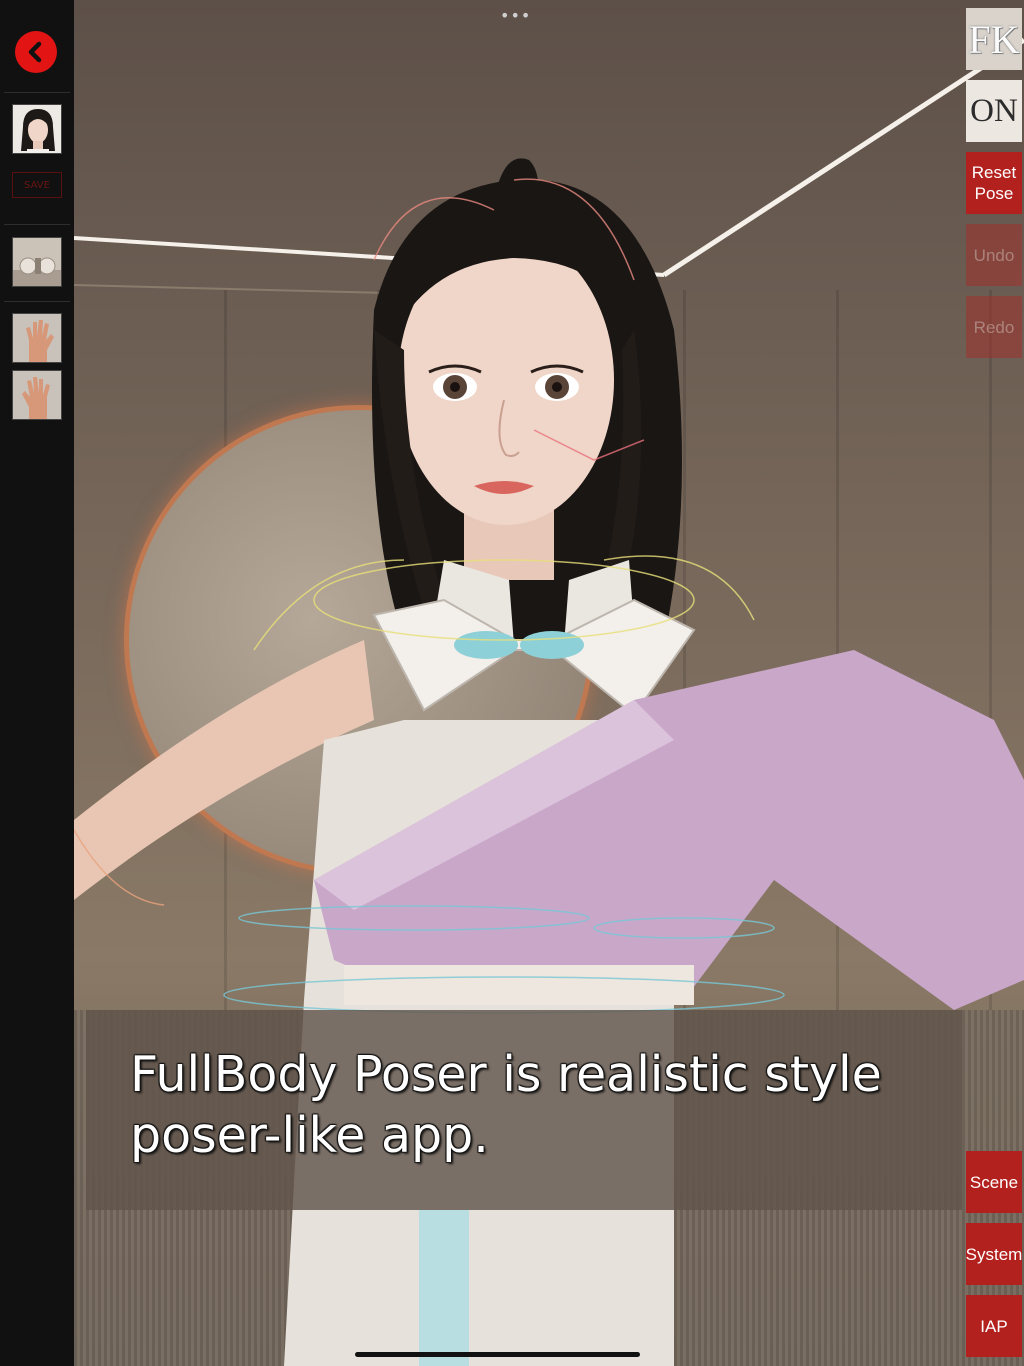 Image resolution: width=1024 pixels, height=1366 pixels. Describe the element at coordinates (37, 395) in the screenshot. I see `right-hand-pose-thumbnail` at that location.